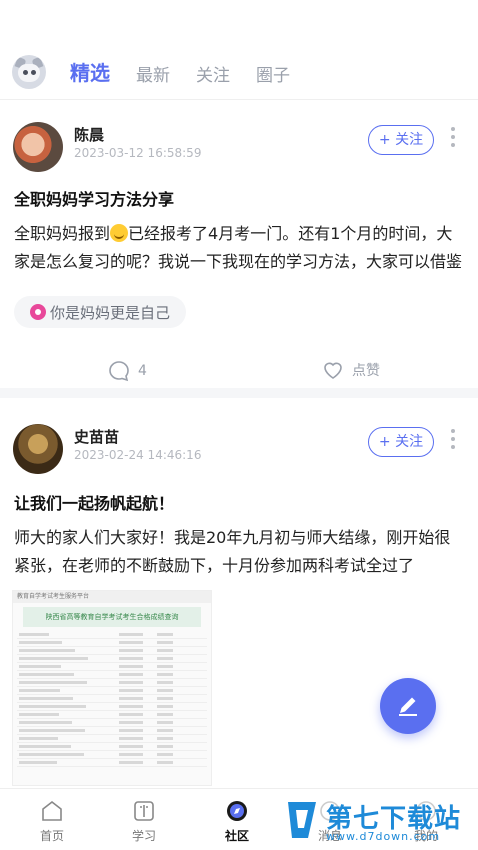 Image resolution: width=478 pixels, height=850 pixels. Describe the element at coordinates (273, 73) in the screenshot. I see `tab-circles: 圈子` at that location.